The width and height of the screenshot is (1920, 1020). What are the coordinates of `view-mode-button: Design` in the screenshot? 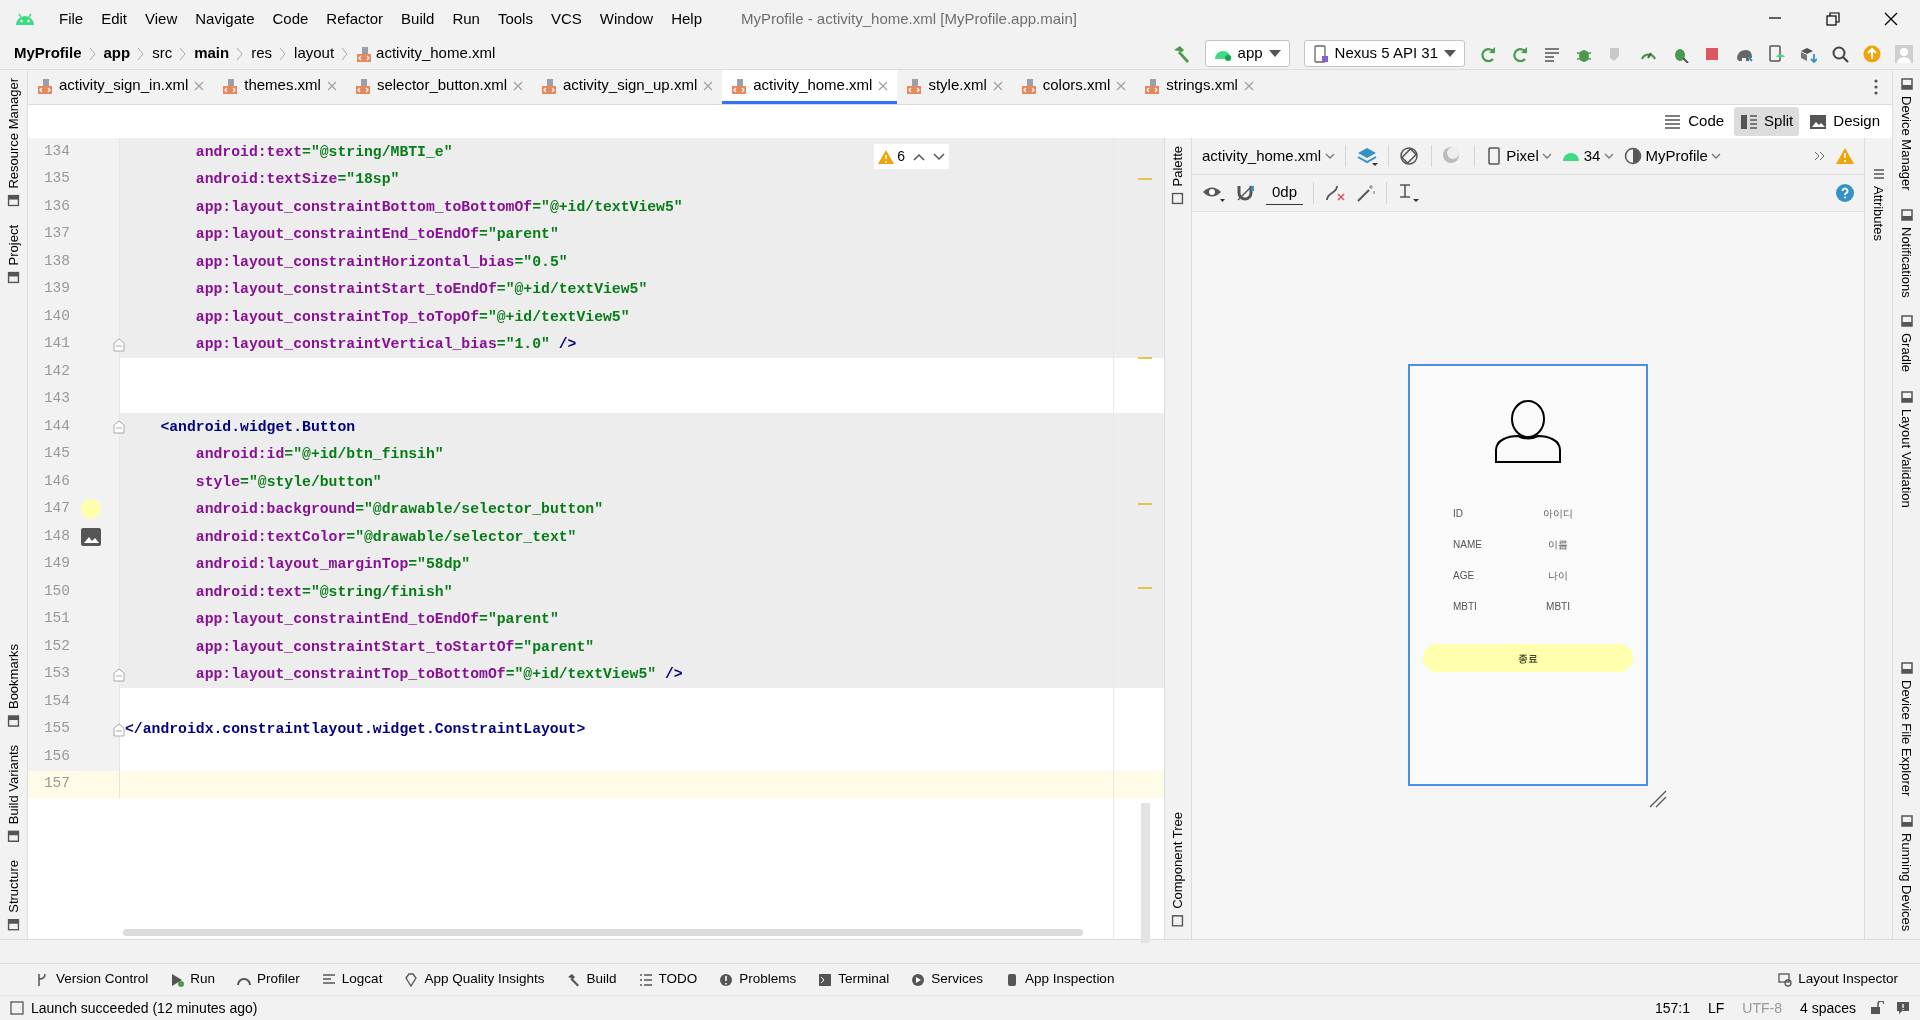 It's located at (1844, 121).